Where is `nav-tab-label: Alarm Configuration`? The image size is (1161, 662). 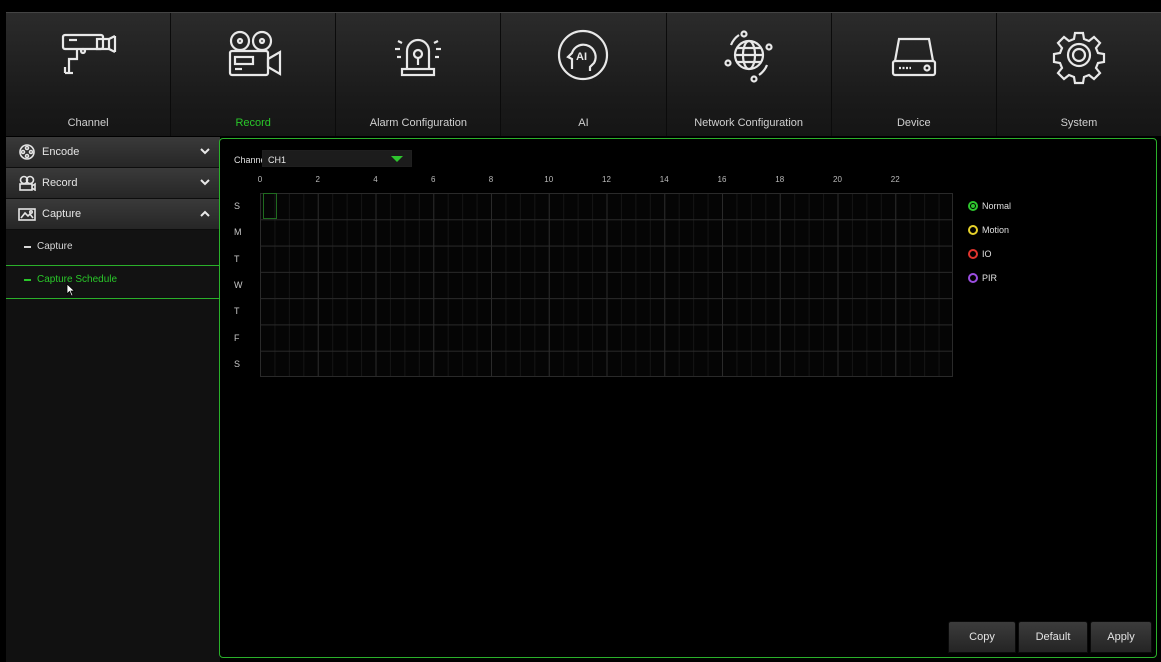 nav-tab-label: Alarm Configuration is located at coordinates (418, 123).